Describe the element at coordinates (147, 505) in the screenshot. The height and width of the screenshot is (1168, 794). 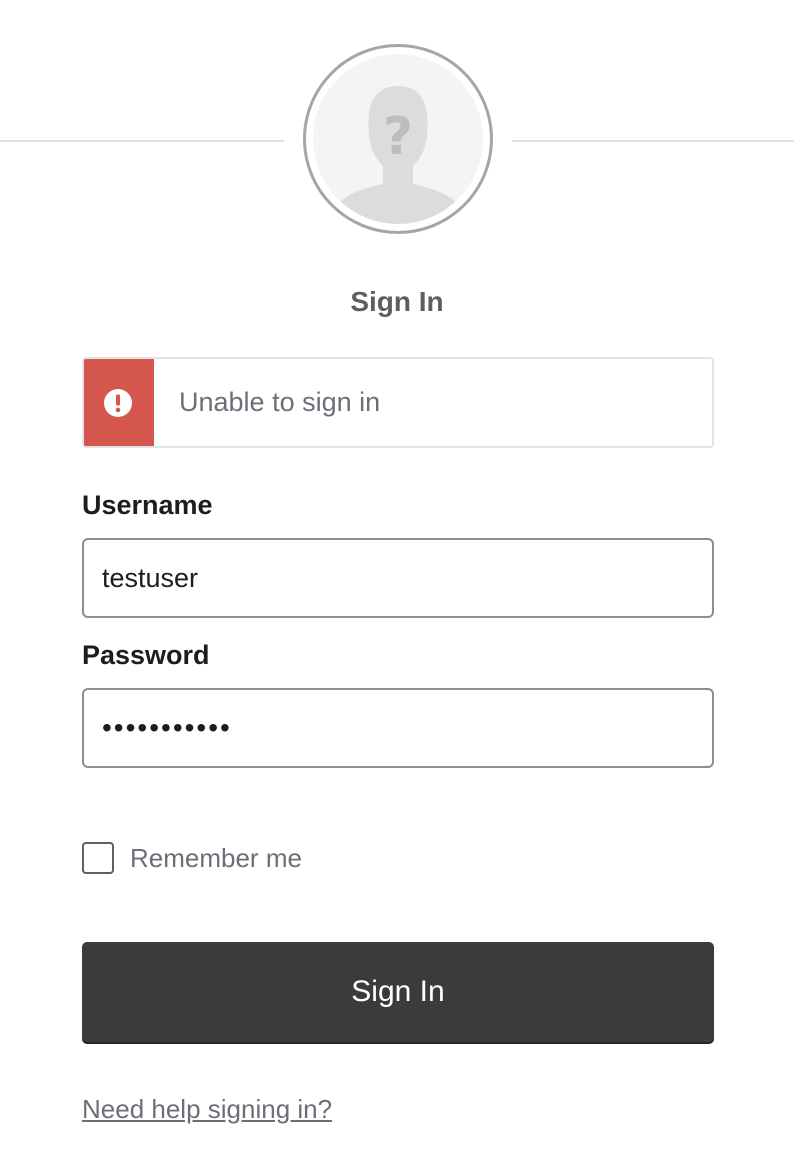
I see `username-label: Username` at that location.